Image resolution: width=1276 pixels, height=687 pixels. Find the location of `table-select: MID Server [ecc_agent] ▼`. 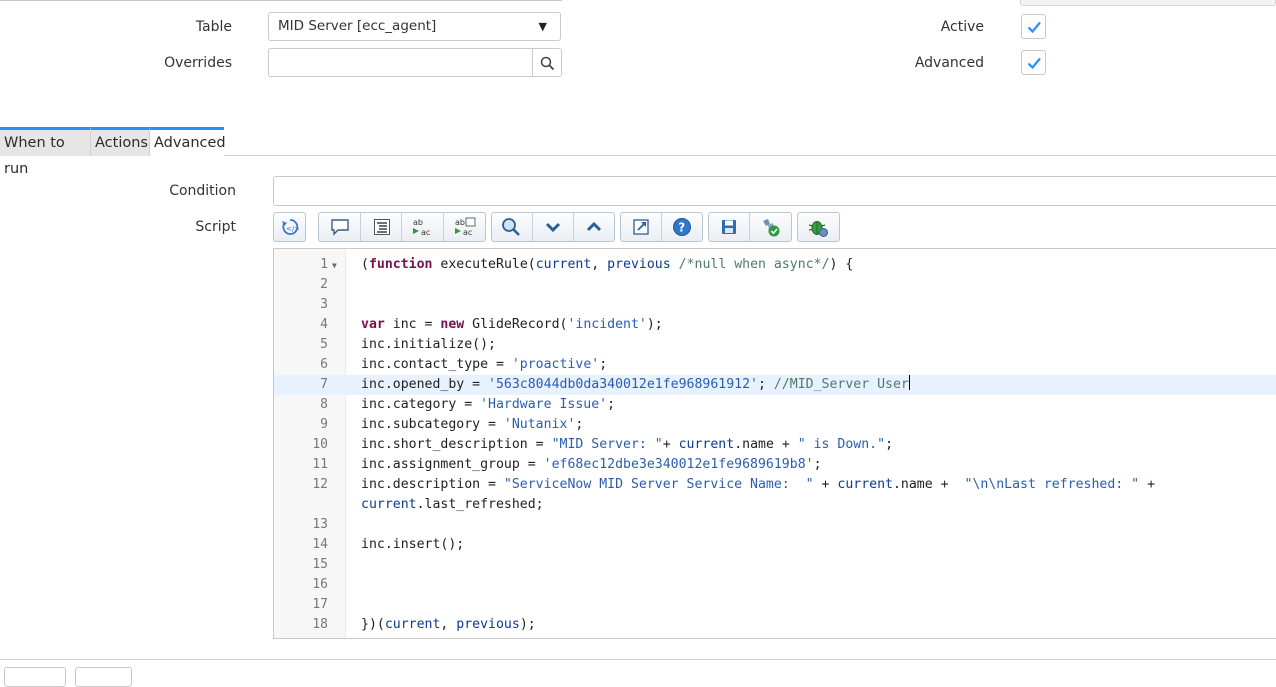

table-select: MID Server [ecc_agent] ▼ is located at coordinates (414, 26).